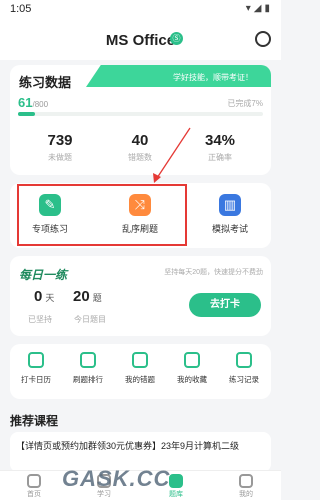 The height and width of the screenshot is (500, 320). I want to click on tab-mine: 我的, so click(246, 485).